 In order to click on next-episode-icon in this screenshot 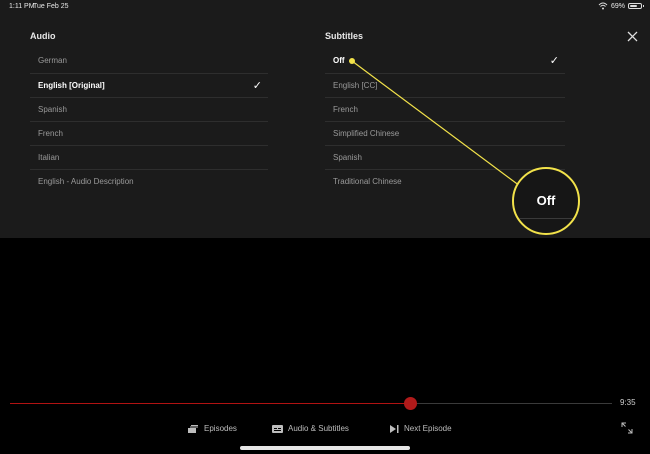, I will do `click(394, 428)`.